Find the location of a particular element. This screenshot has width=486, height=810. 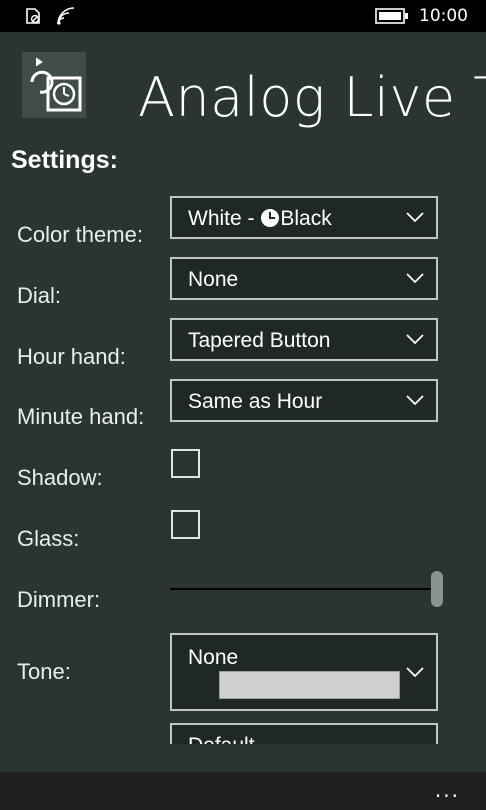

app-logo is located at coordinates (54, 85).